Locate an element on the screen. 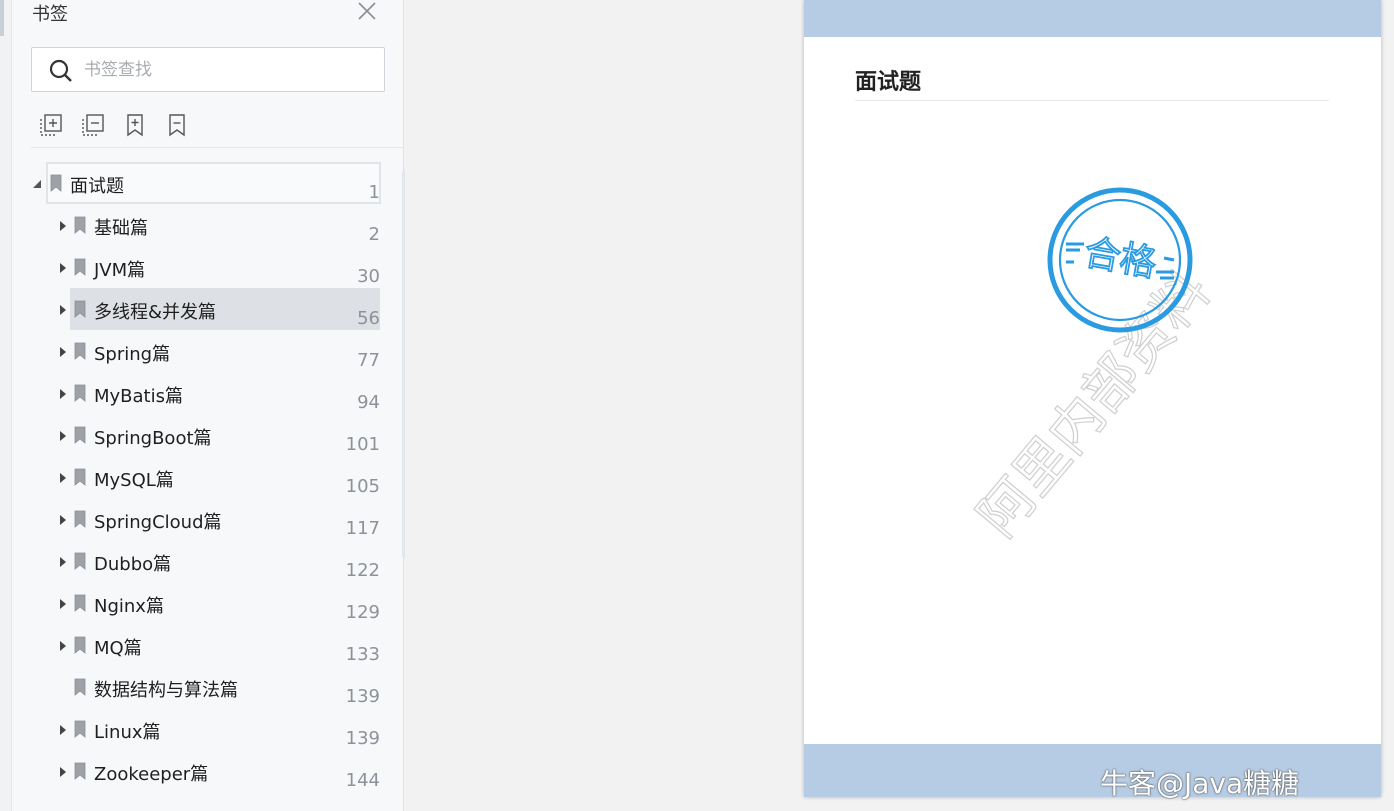 The height and width of the screenshot is (811, 1394). bookmark-page-number: 144 is located at coordinates (362, 780).